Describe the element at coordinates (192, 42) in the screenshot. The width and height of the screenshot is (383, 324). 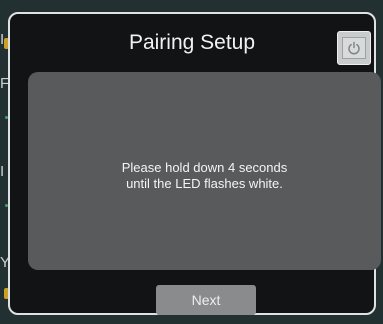
I see `dialog-title: Pairing Setup` at that location.